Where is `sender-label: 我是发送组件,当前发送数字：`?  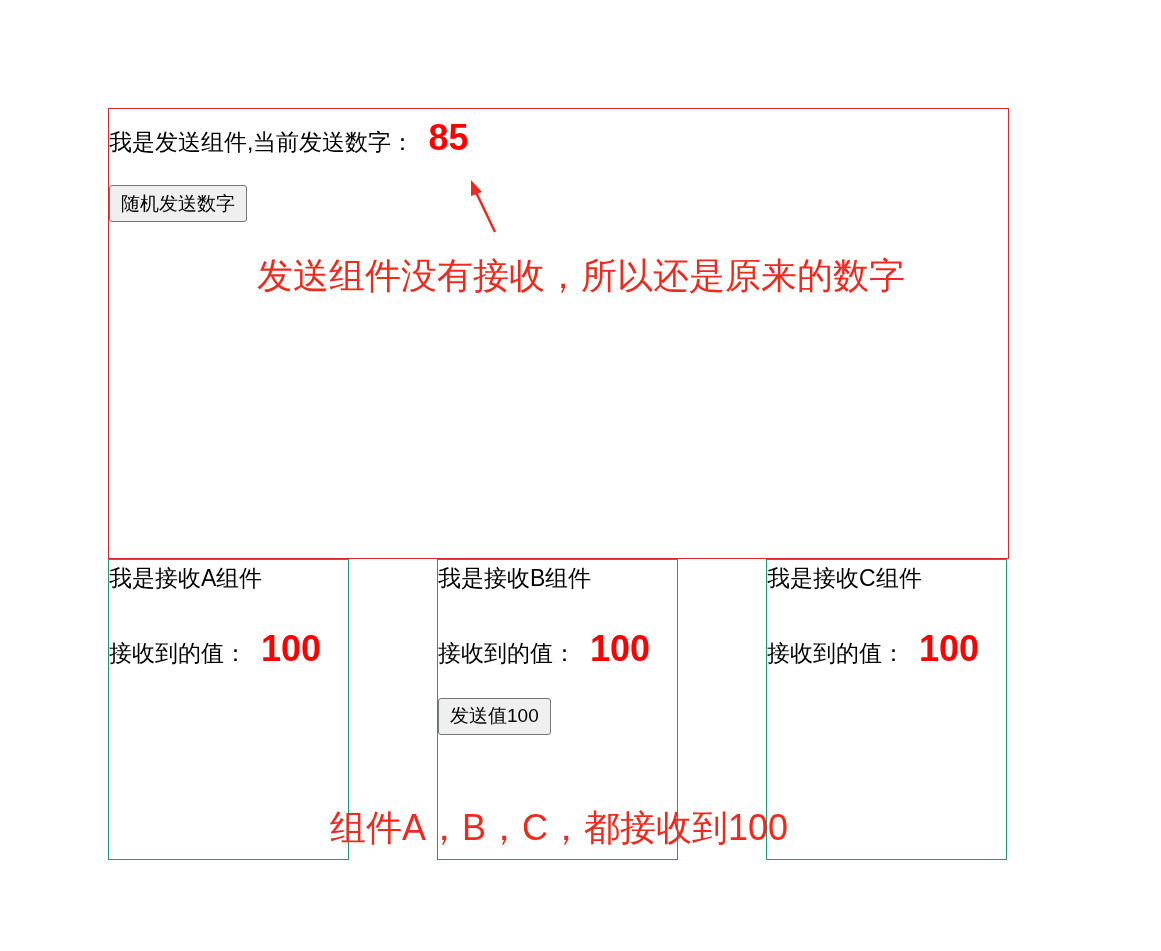 sender-label: 我是发送组件,当前发送数字： is located at coordinates (262, 143).